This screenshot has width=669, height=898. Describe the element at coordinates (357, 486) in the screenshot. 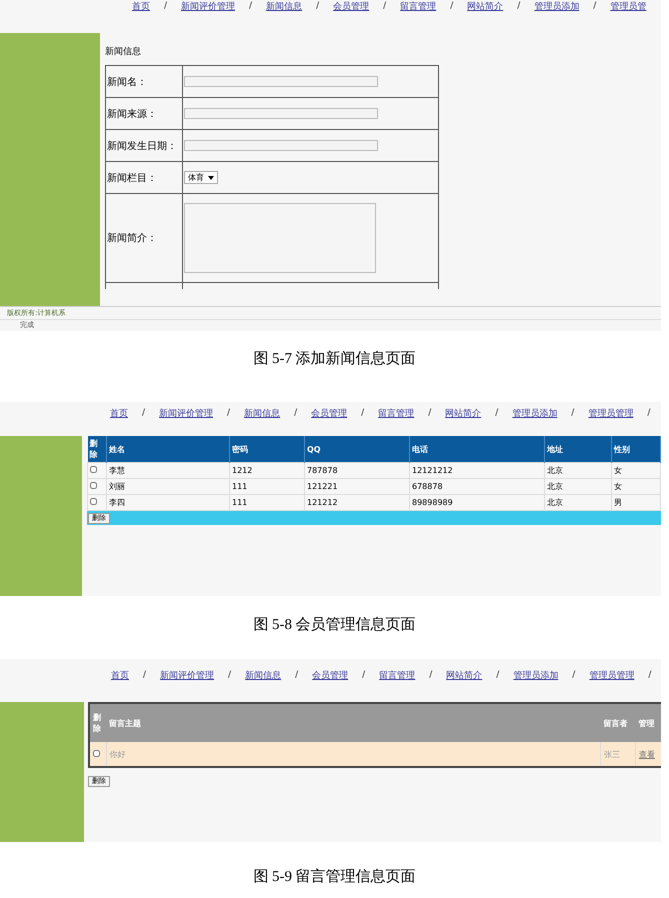

I see `table-cell: 121221` at that location.